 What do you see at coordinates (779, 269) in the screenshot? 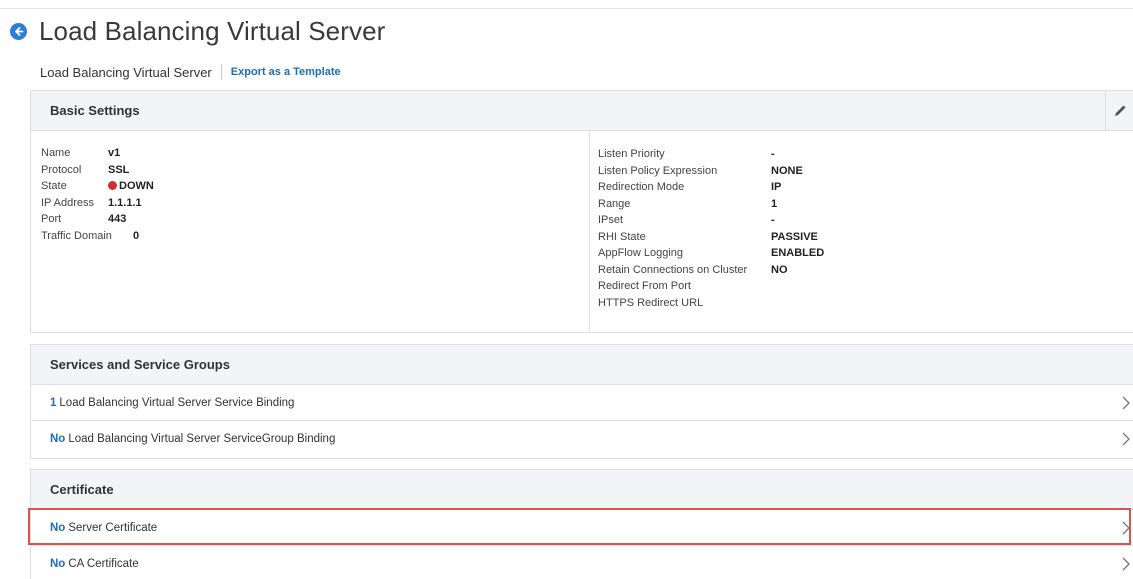
I see `setting-value: NO` at bounding box center [779, 269].